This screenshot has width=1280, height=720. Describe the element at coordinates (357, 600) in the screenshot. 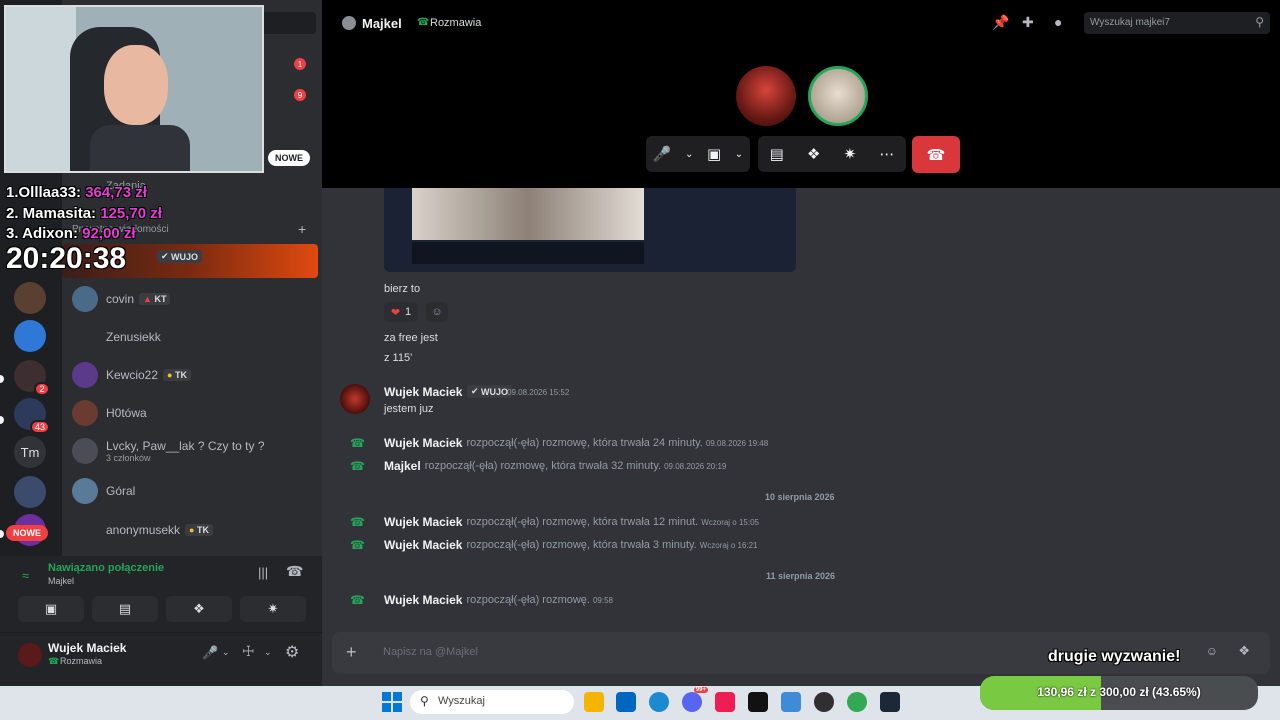

I see `phone-icon: ☎` at that location.